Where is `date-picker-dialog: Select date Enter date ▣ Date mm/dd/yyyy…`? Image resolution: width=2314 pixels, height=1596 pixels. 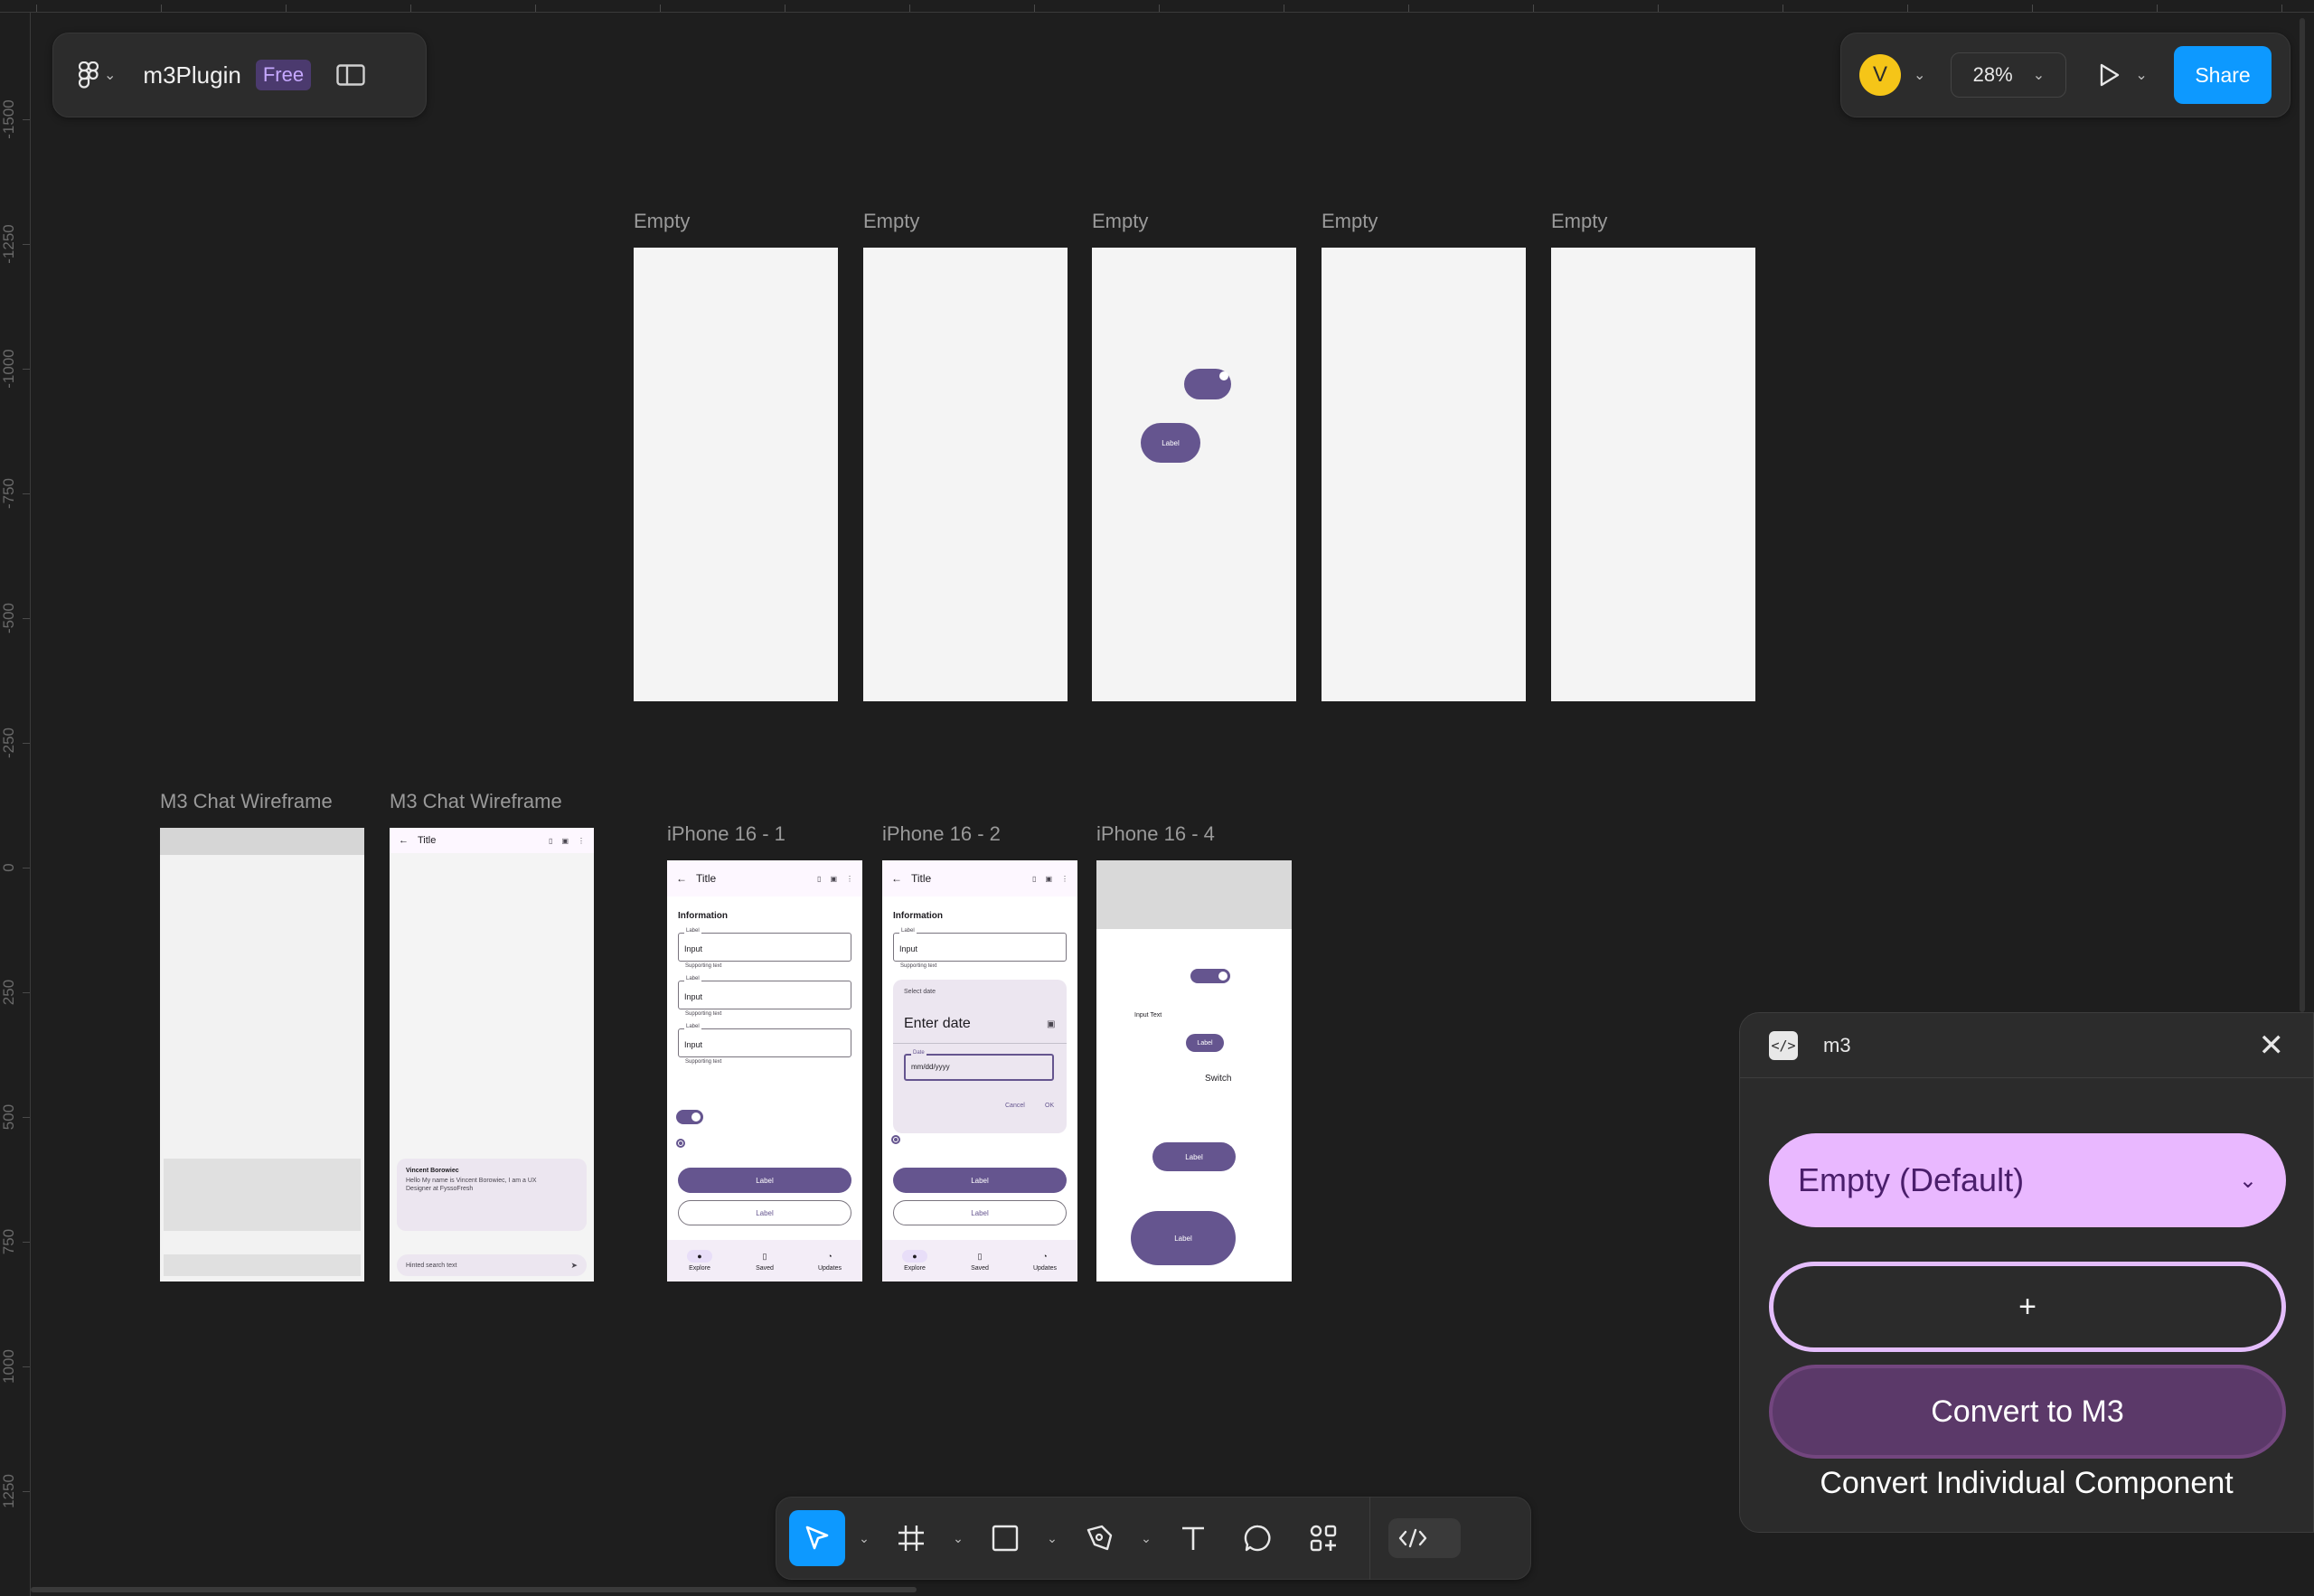
date-picker-dialog: Select date Enter date ▣ Date mm/dd/yyyy… is located at coordinates (980, 1056).